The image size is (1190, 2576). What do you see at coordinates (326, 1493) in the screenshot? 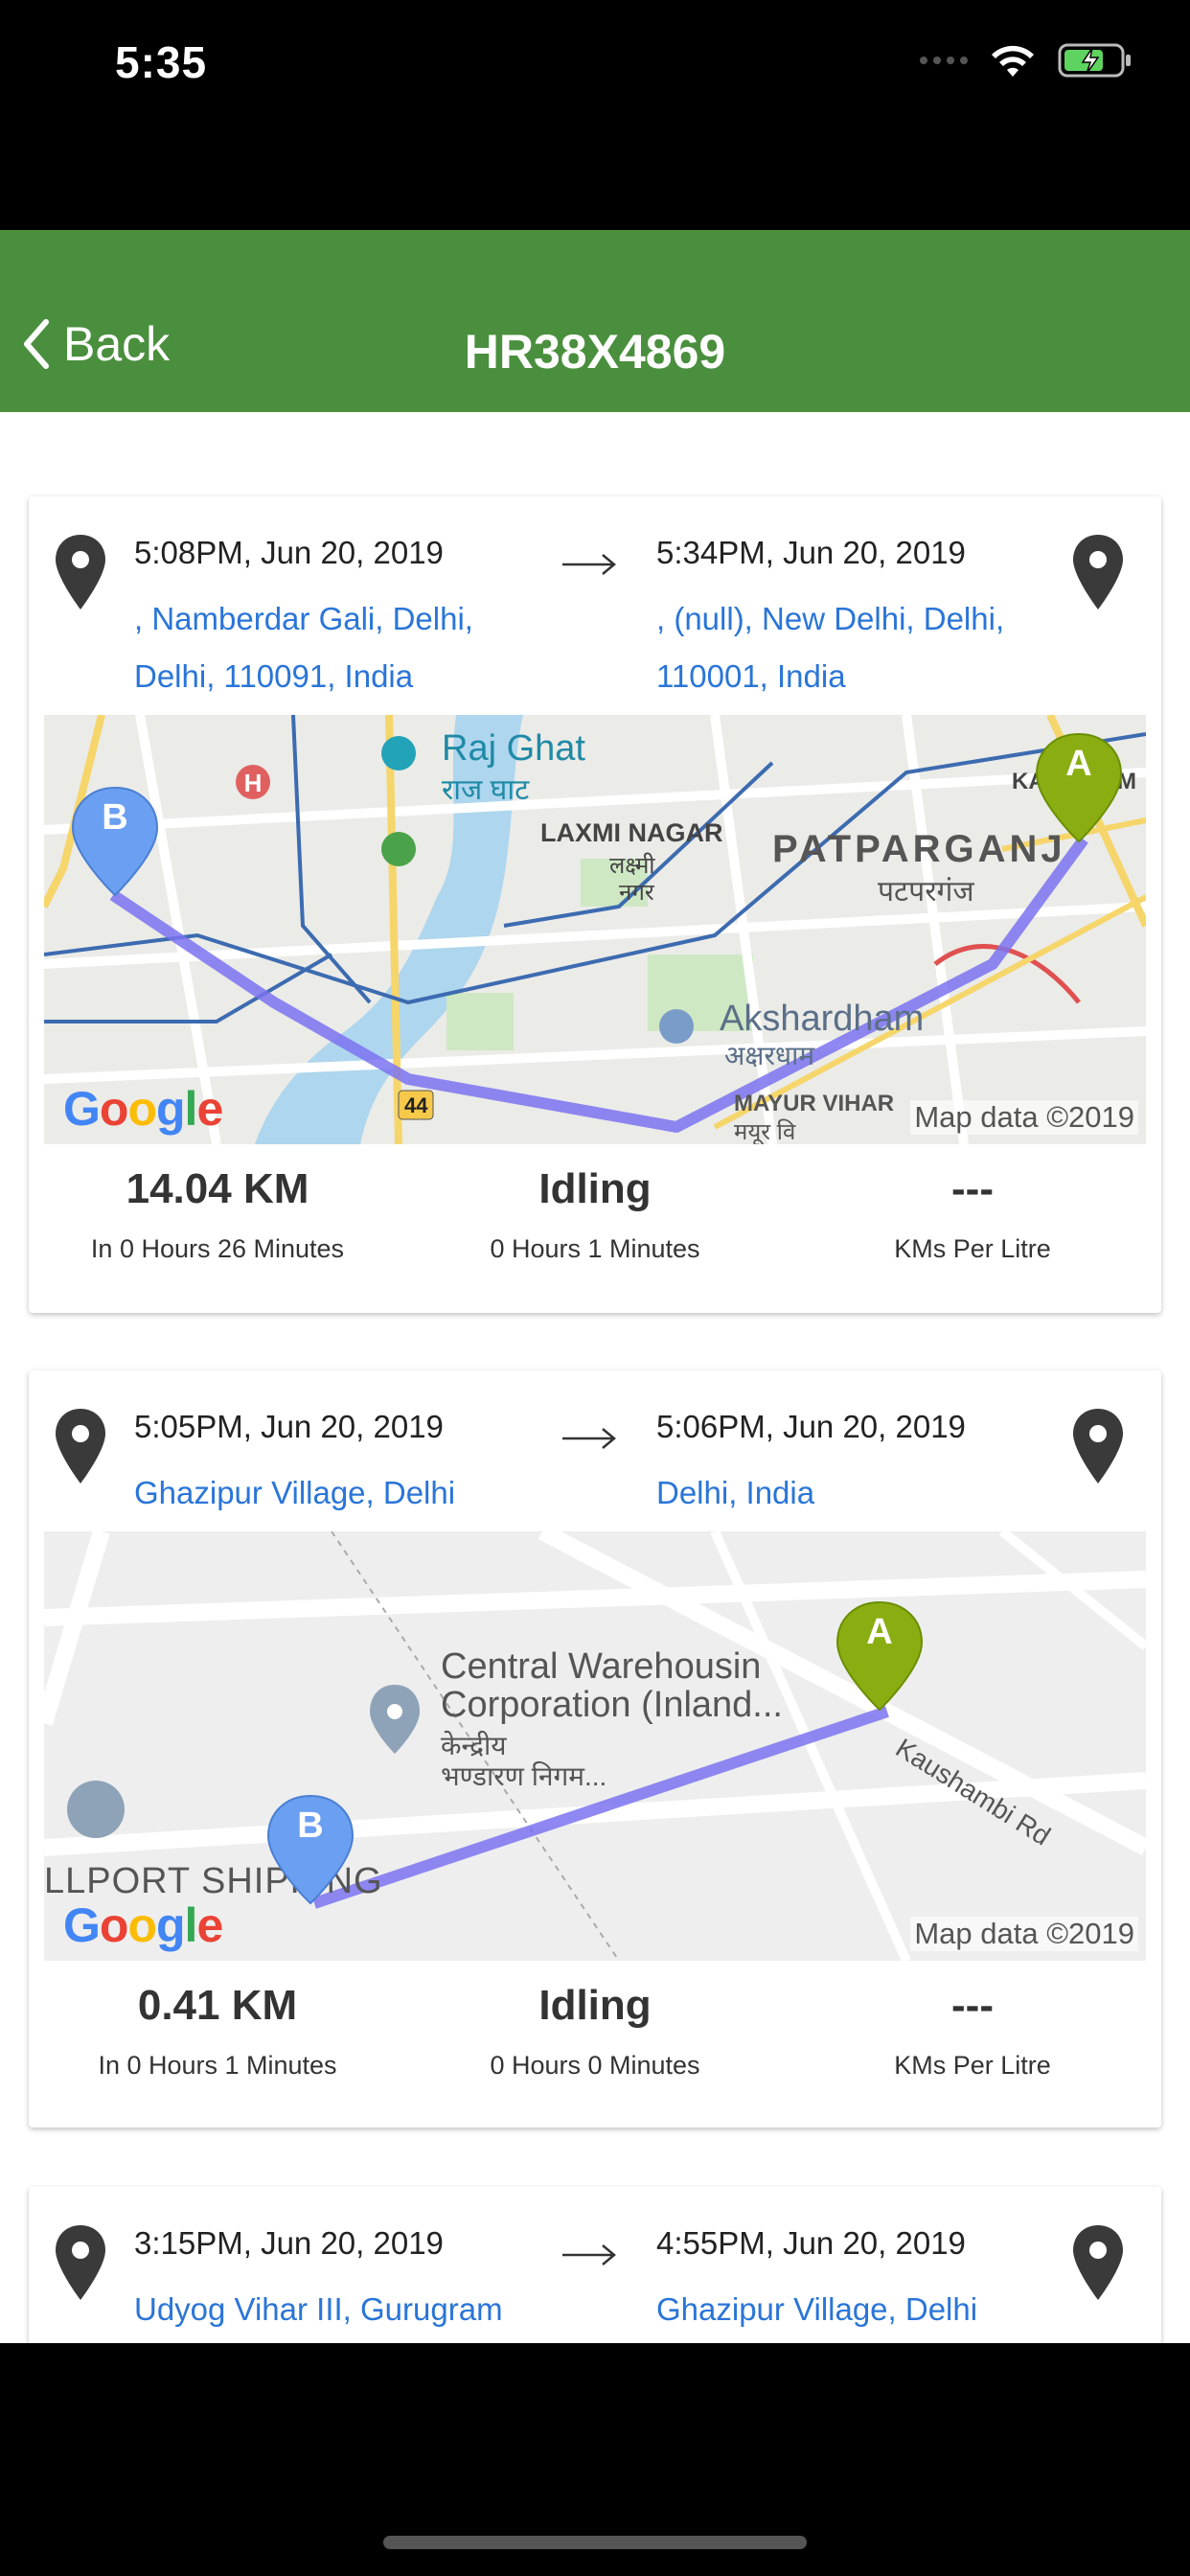
I see `start-address: Ghazipur Village, Delhi` at bounding box center [326, 1493].